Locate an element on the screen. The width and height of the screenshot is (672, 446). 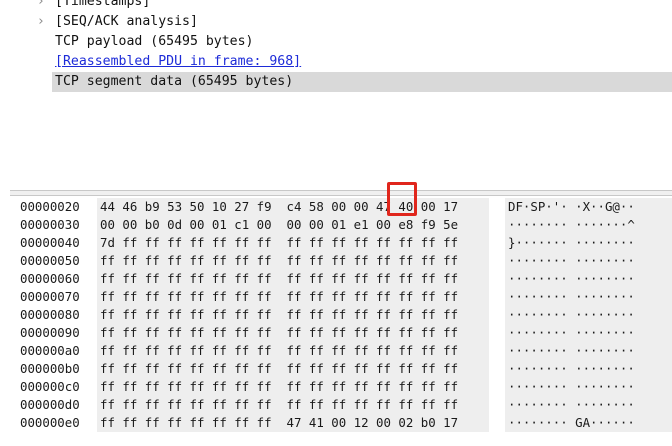
hex-offset: 000000a0 is located at coordinates (50, 350).